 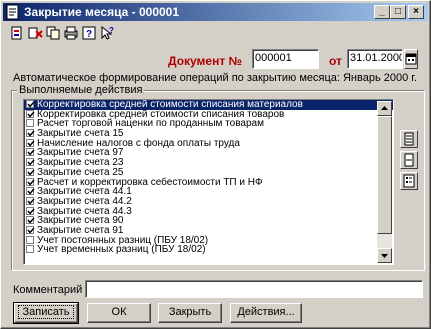 I want to click on calendar-icon, so click(x=411, y=59).